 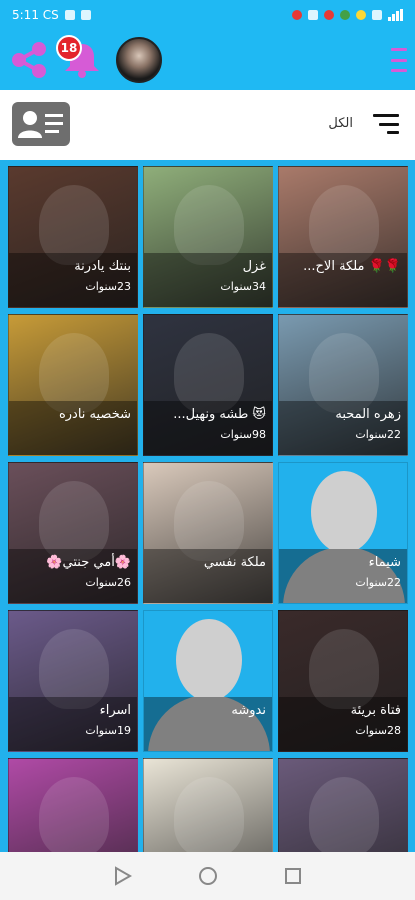 I want to click on wifi-icon, so click(x=377, y=15).